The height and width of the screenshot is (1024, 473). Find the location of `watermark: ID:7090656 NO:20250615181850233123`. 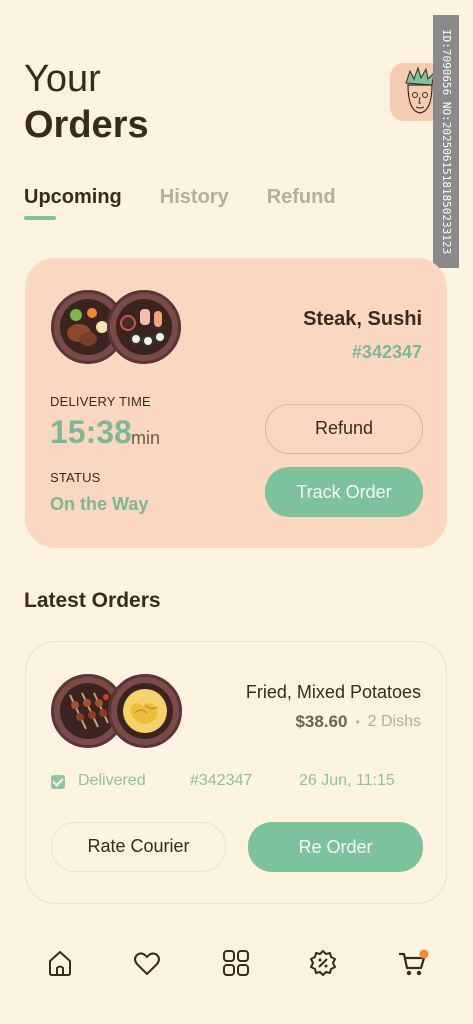

watermark: ID:7090656 NO:20250615181850233123 is located at coordinates (446, 141).